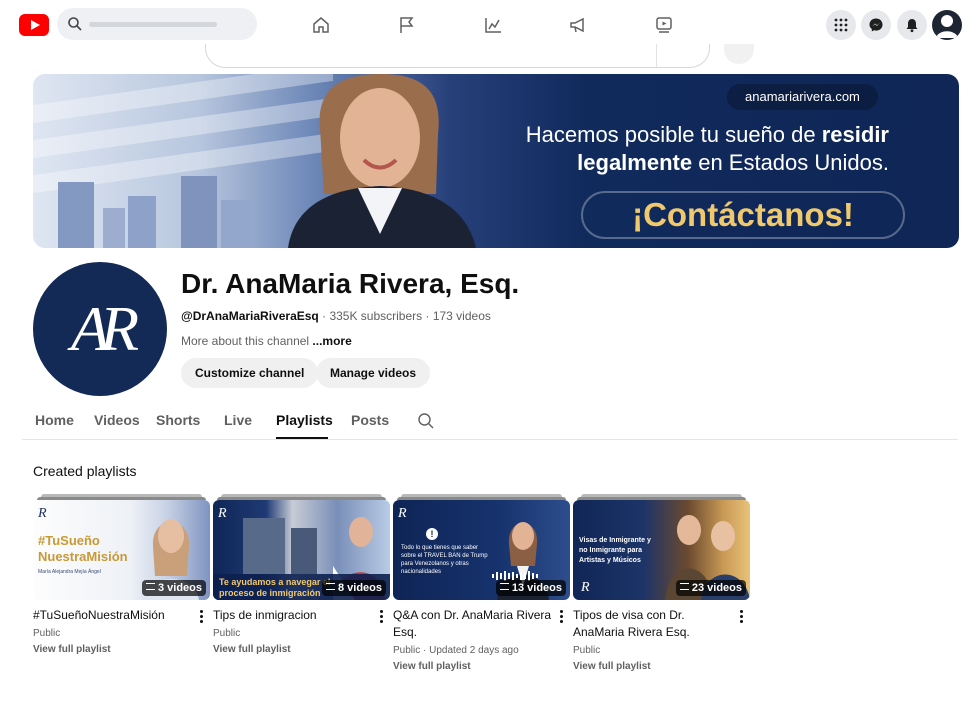 The width and height of the screenshot is (980, 707). What do you see at coordinates (432, 534) in the screenshot?
I see `alert-icon: !` at bounding box center [432, 534].